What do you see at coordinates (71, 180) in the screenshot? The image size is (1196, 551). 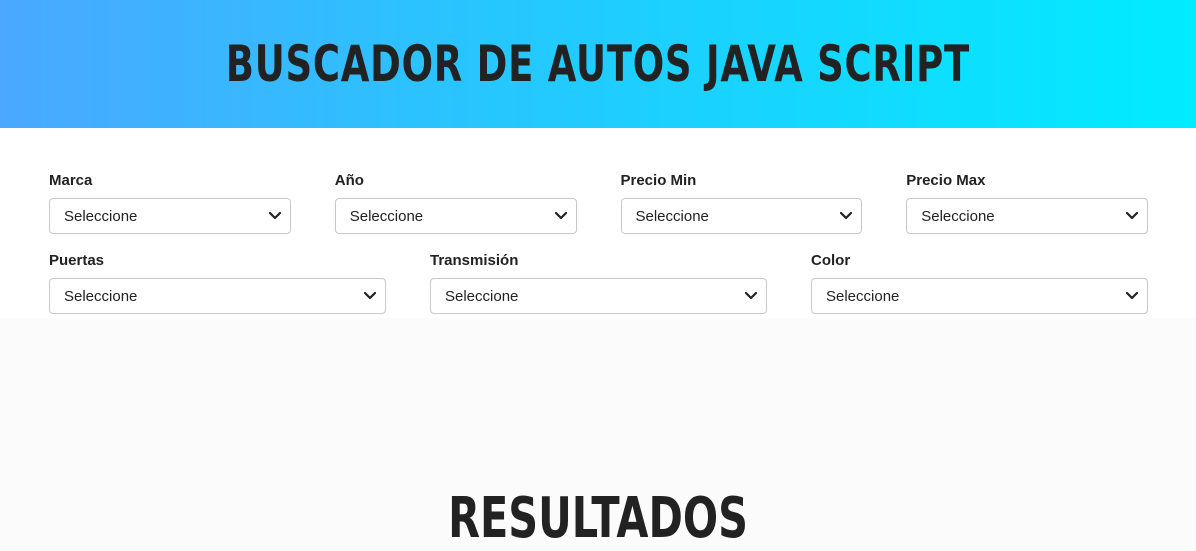 I see `marca-label: Marca` at bounding box center [71, 180].